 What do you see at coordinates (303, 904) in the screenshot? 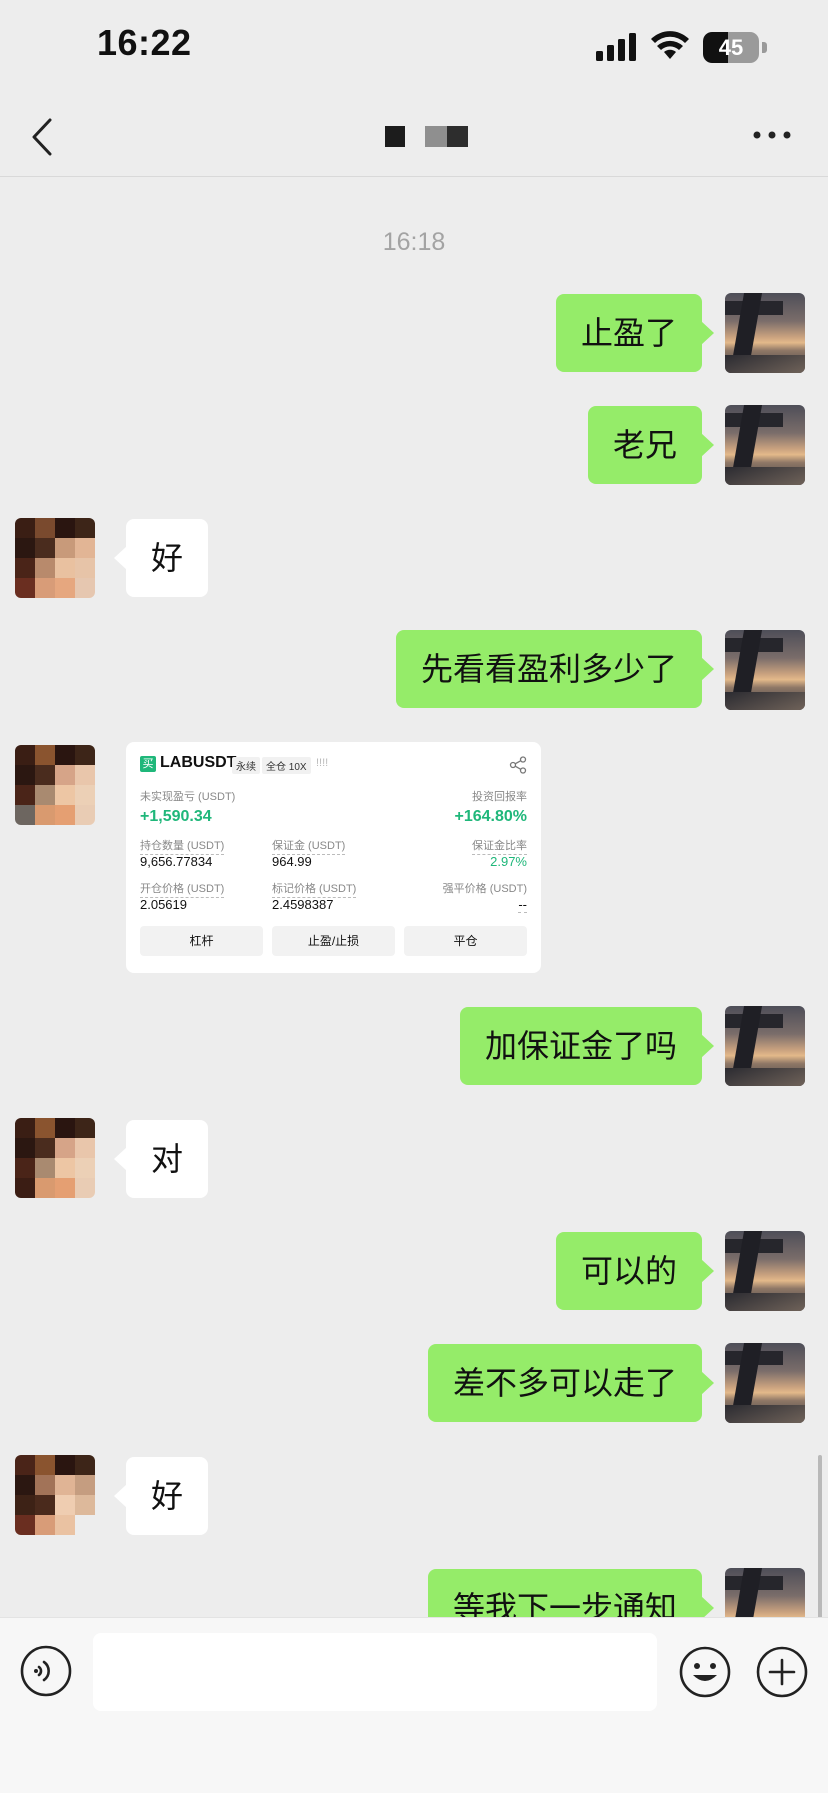
I see `mark-price-value: 2.4598387` at bounding box center [303, 904].